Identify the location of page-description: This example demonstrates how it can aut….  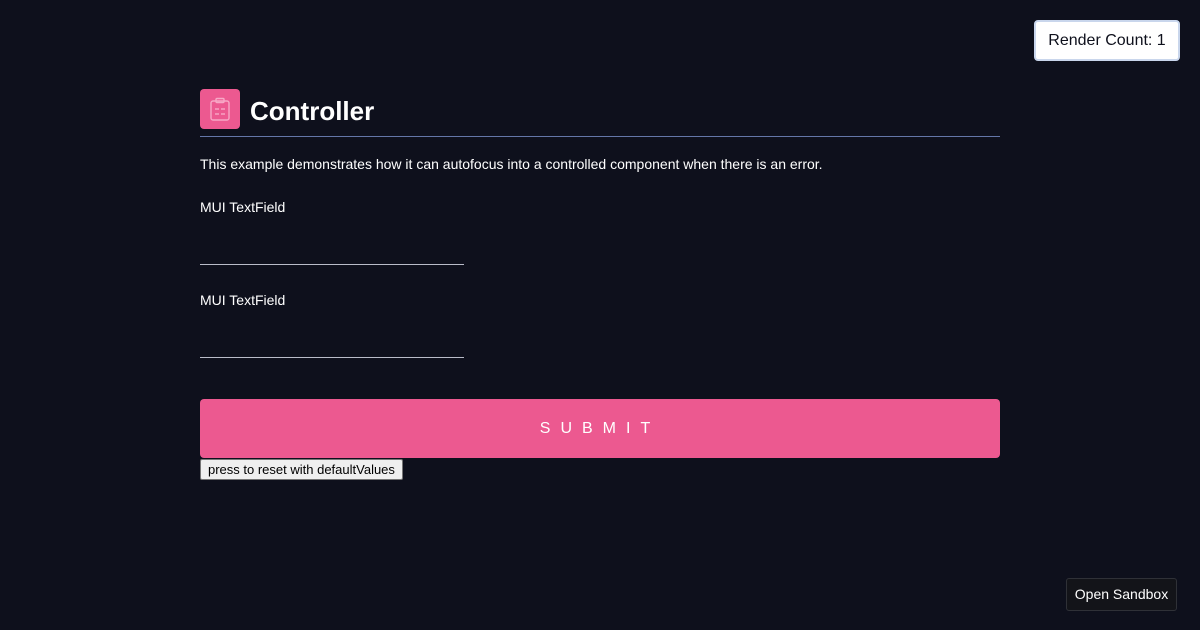
(511, 164).